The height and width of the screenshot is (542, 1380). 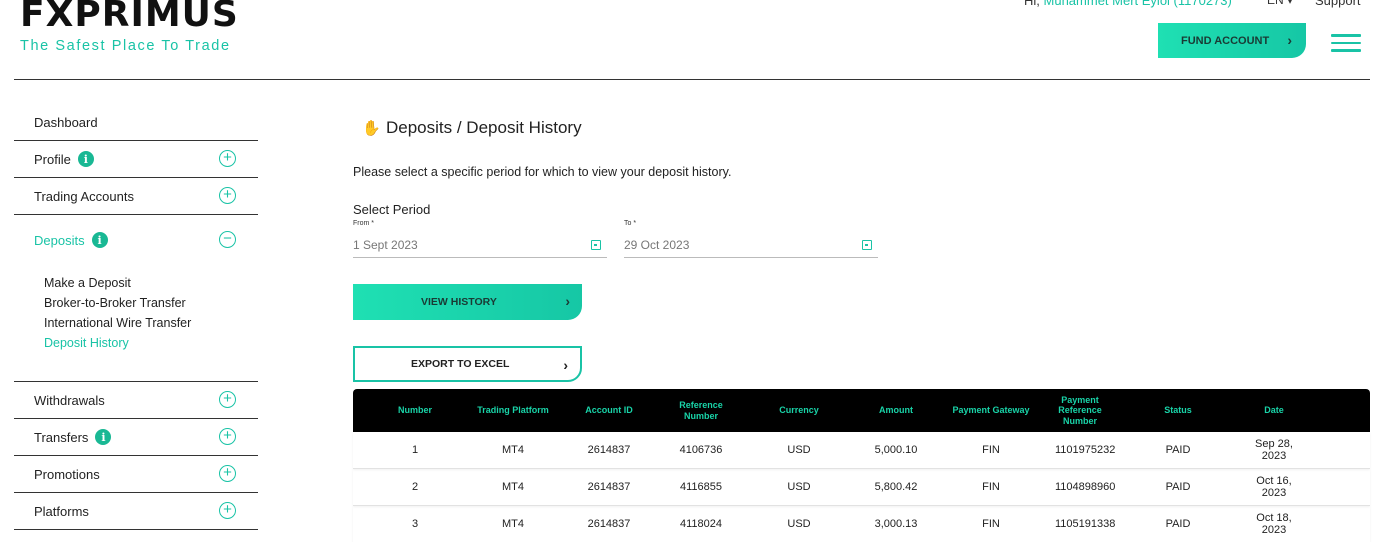 I want to click on table-cell: 2, so click(x=415, y=487).